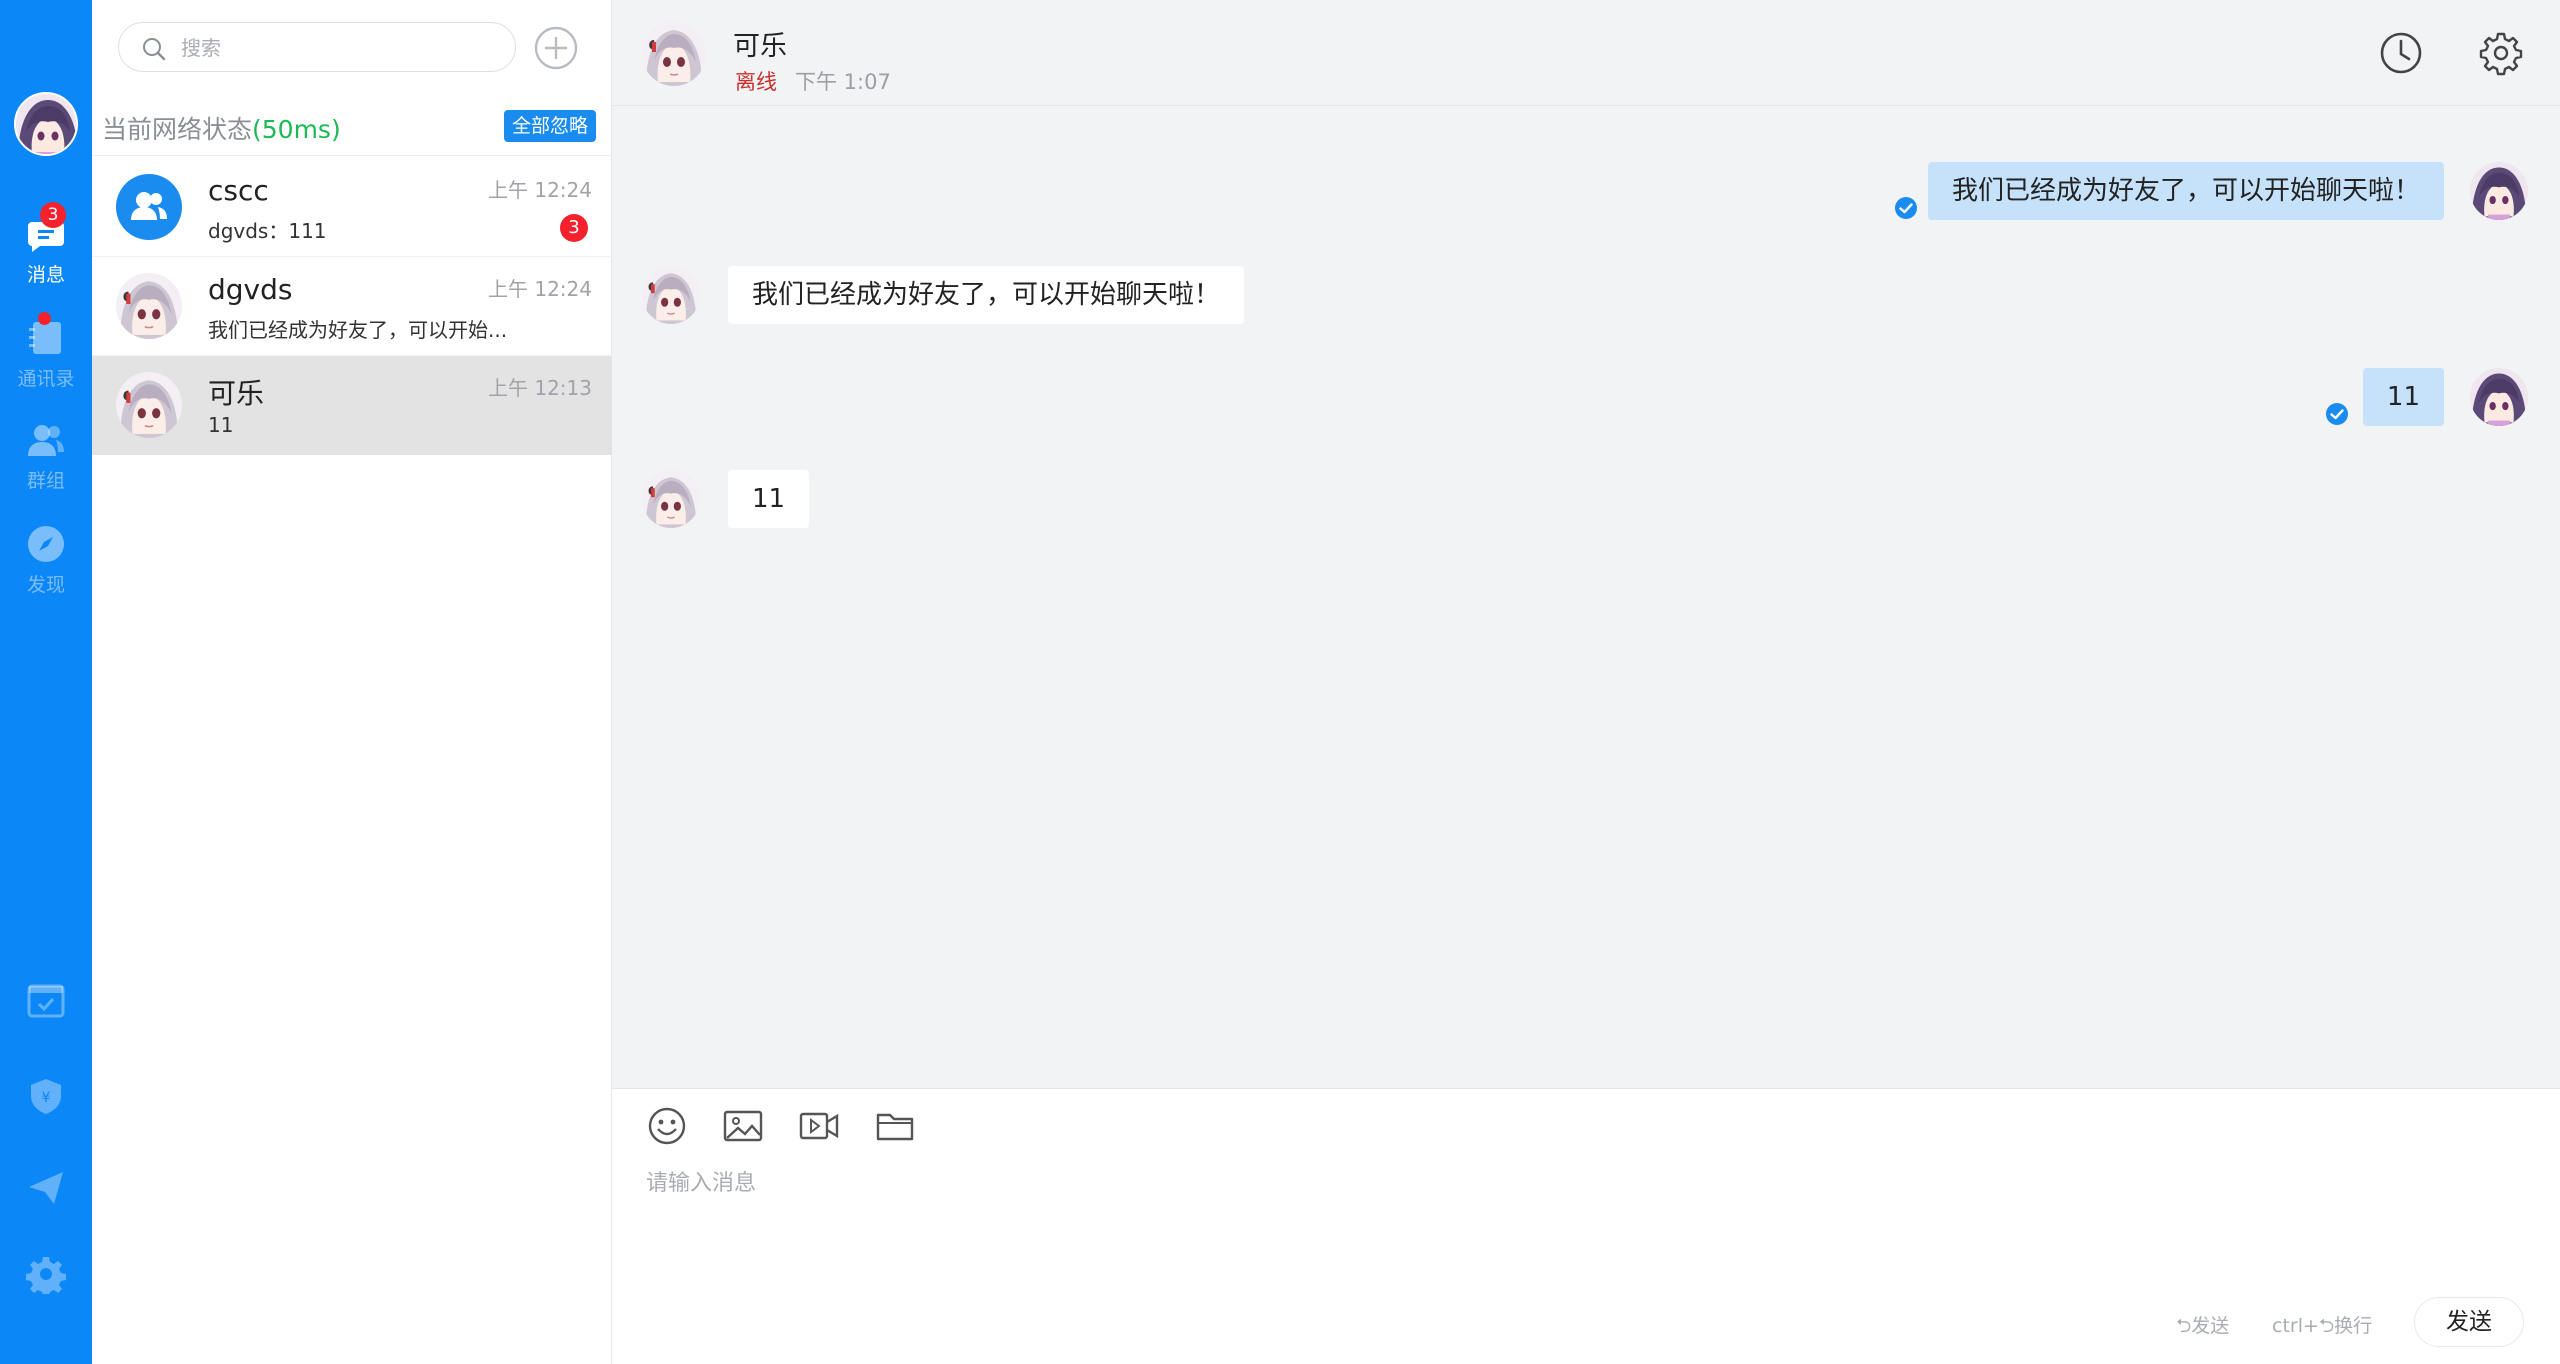 The image size is (2560, 1364). What do you see at coordinates (574, 228) in the screenshot?
I see `unread-badge: 3` at bounding box center [574, 228].